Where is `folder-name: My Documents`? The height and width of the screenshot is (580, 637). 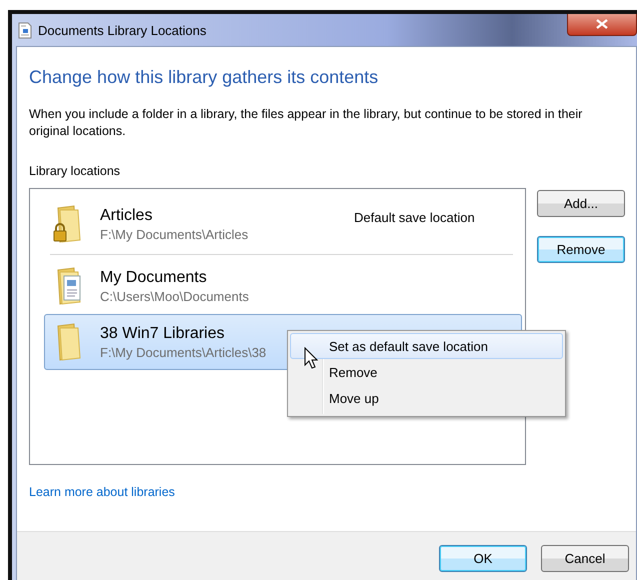 folder-name: My Documents is located at coordinates (154, 277).